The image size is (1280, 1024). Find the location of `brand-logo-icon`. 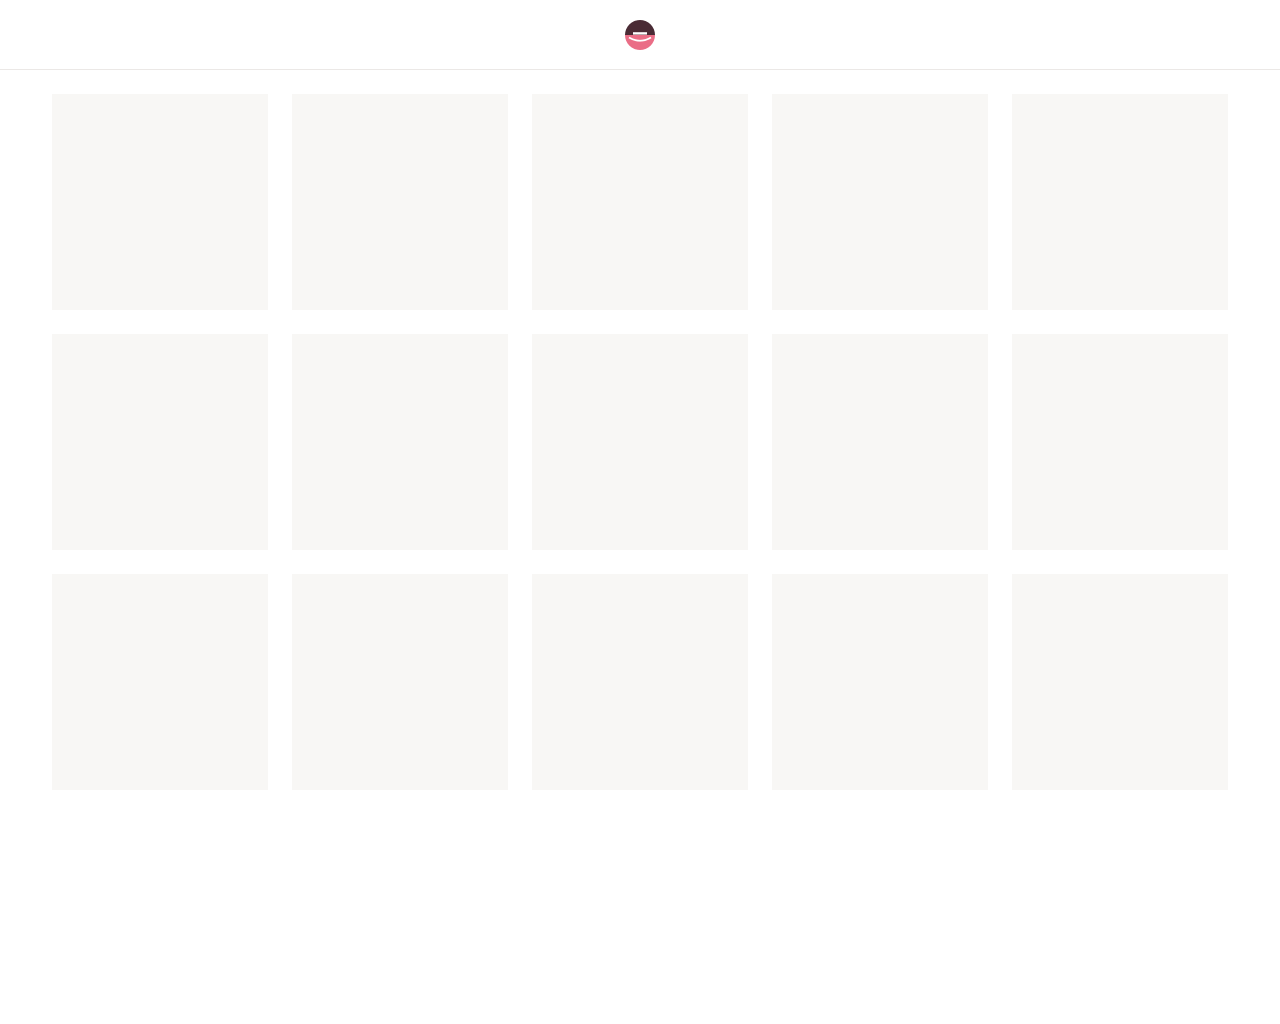

brand-logo-icon is located at coordinates (640, 35).